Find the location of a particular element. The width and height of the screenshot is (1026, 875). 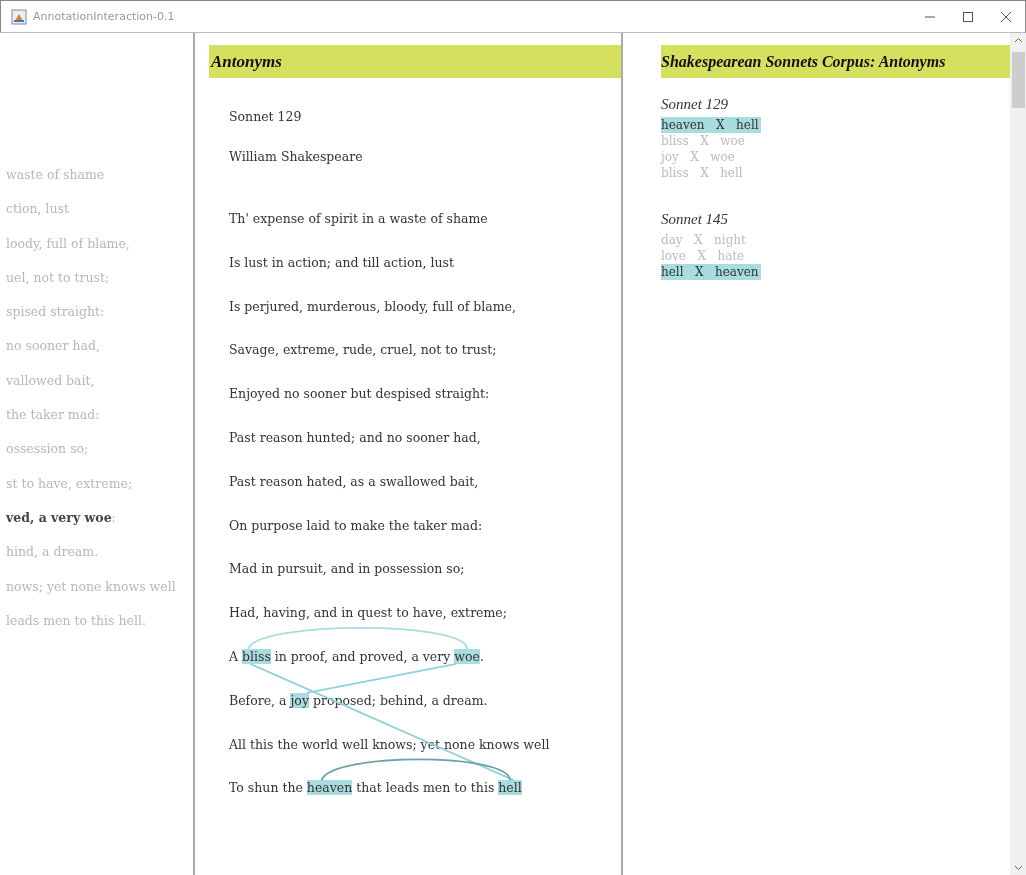

poem-line: vallowed bait, is located at coordinates (50, 381).